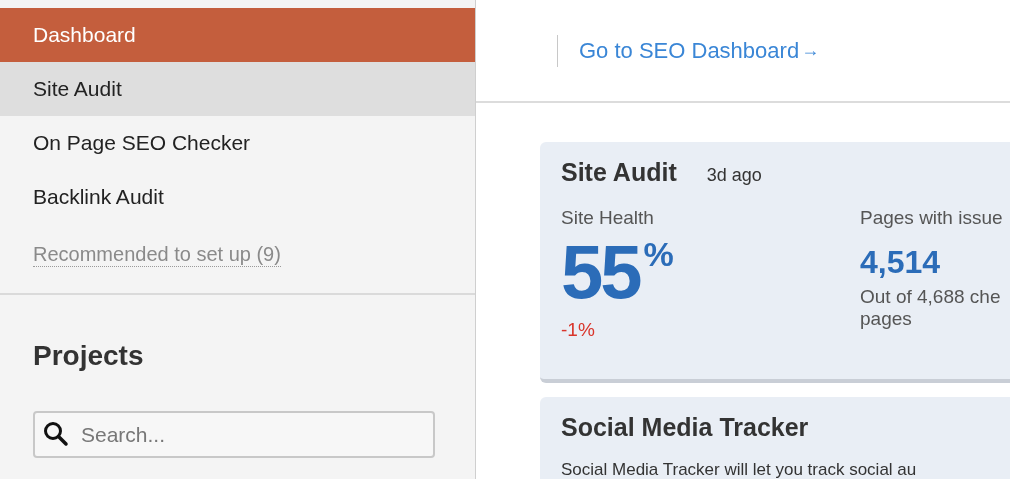 This screenshot has height=479, width=1010. Describe the element at coordinates (931, 308) in the screenshot. I see `metric-note: Out of 4,688 che pages` at that location.